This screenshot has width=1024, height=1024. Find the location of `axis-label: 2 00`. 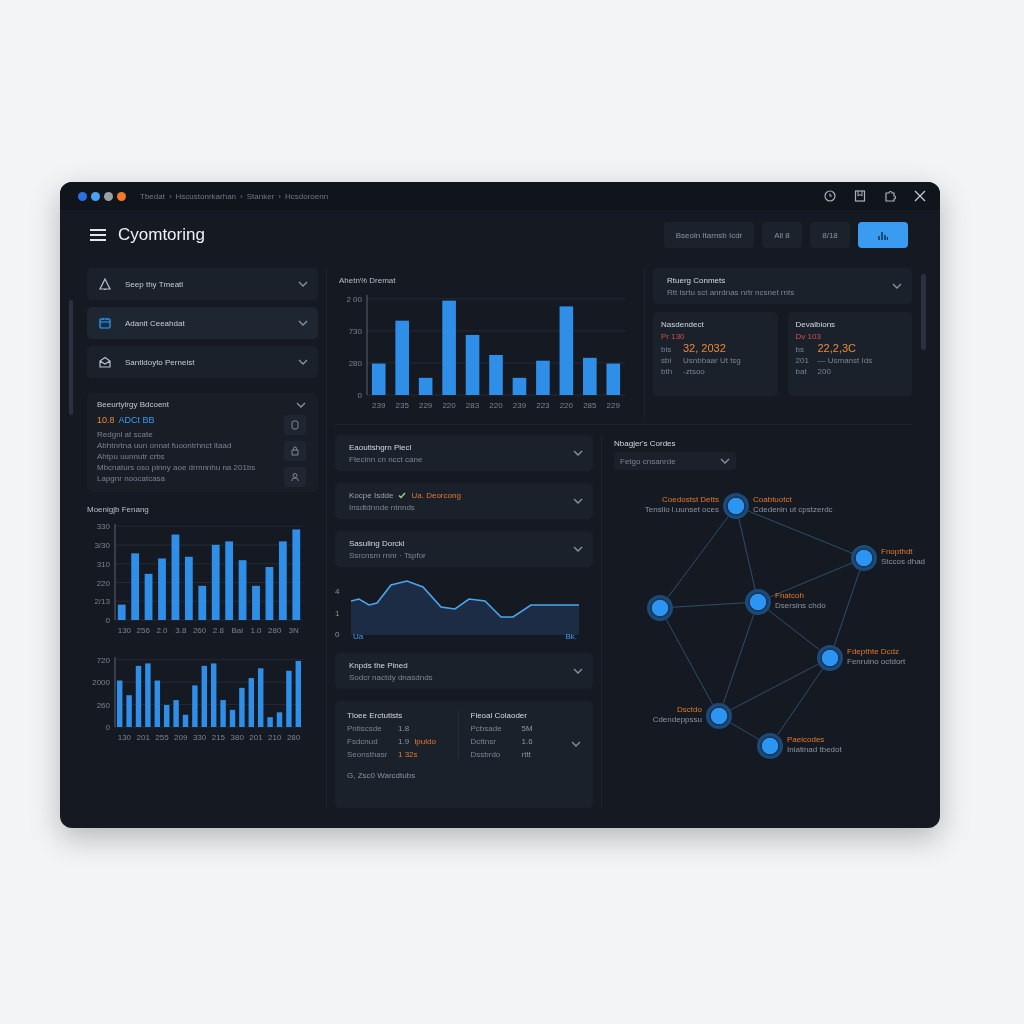

axis-label: 2 00 is located at coordinates (354, 299).